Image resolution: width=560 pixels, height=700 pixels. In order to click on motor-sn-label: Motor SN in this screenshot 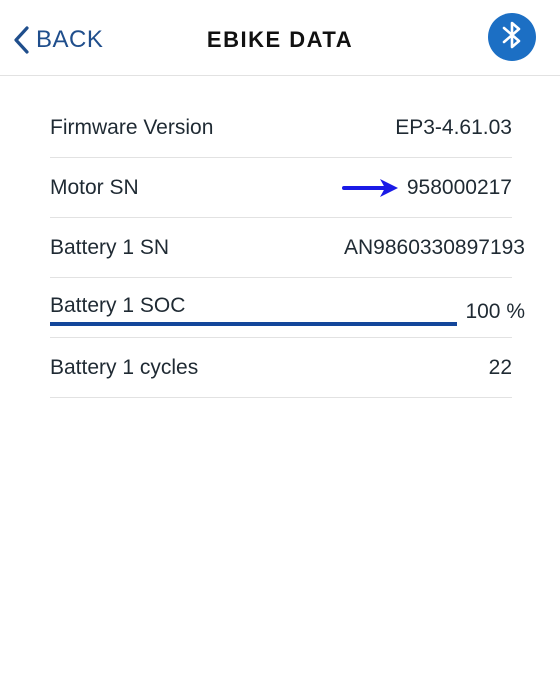, I will do `click(94, 187)`.